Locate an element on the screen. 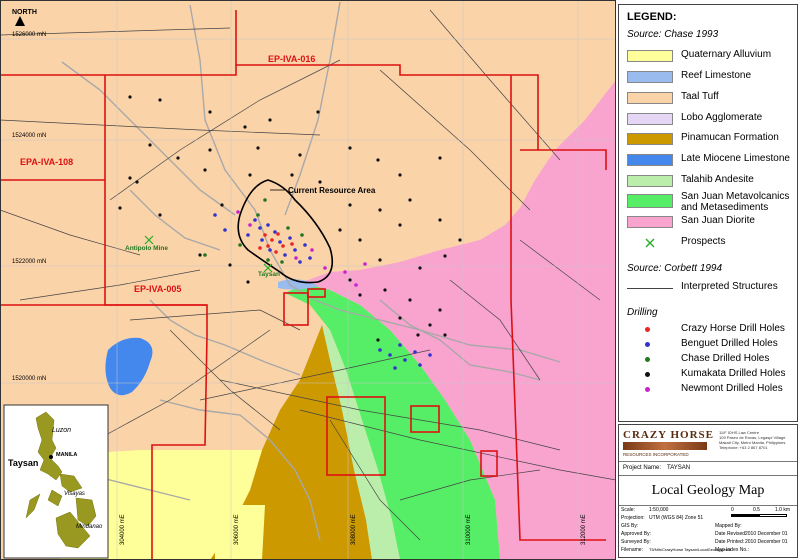 This screenshot has width=800, height=560. legend-item-pinamucan-formation: Pinamucan Formation is located at coordinates (712, 139).